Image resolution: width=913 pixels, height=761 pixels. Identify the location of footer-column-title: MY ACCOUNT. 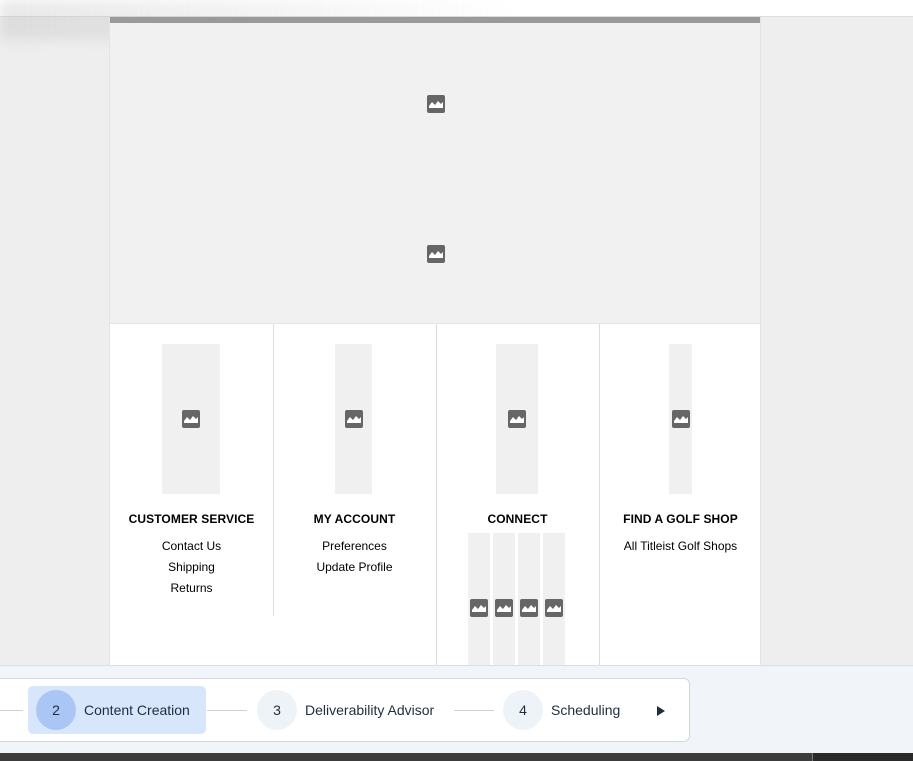
(354, 519).